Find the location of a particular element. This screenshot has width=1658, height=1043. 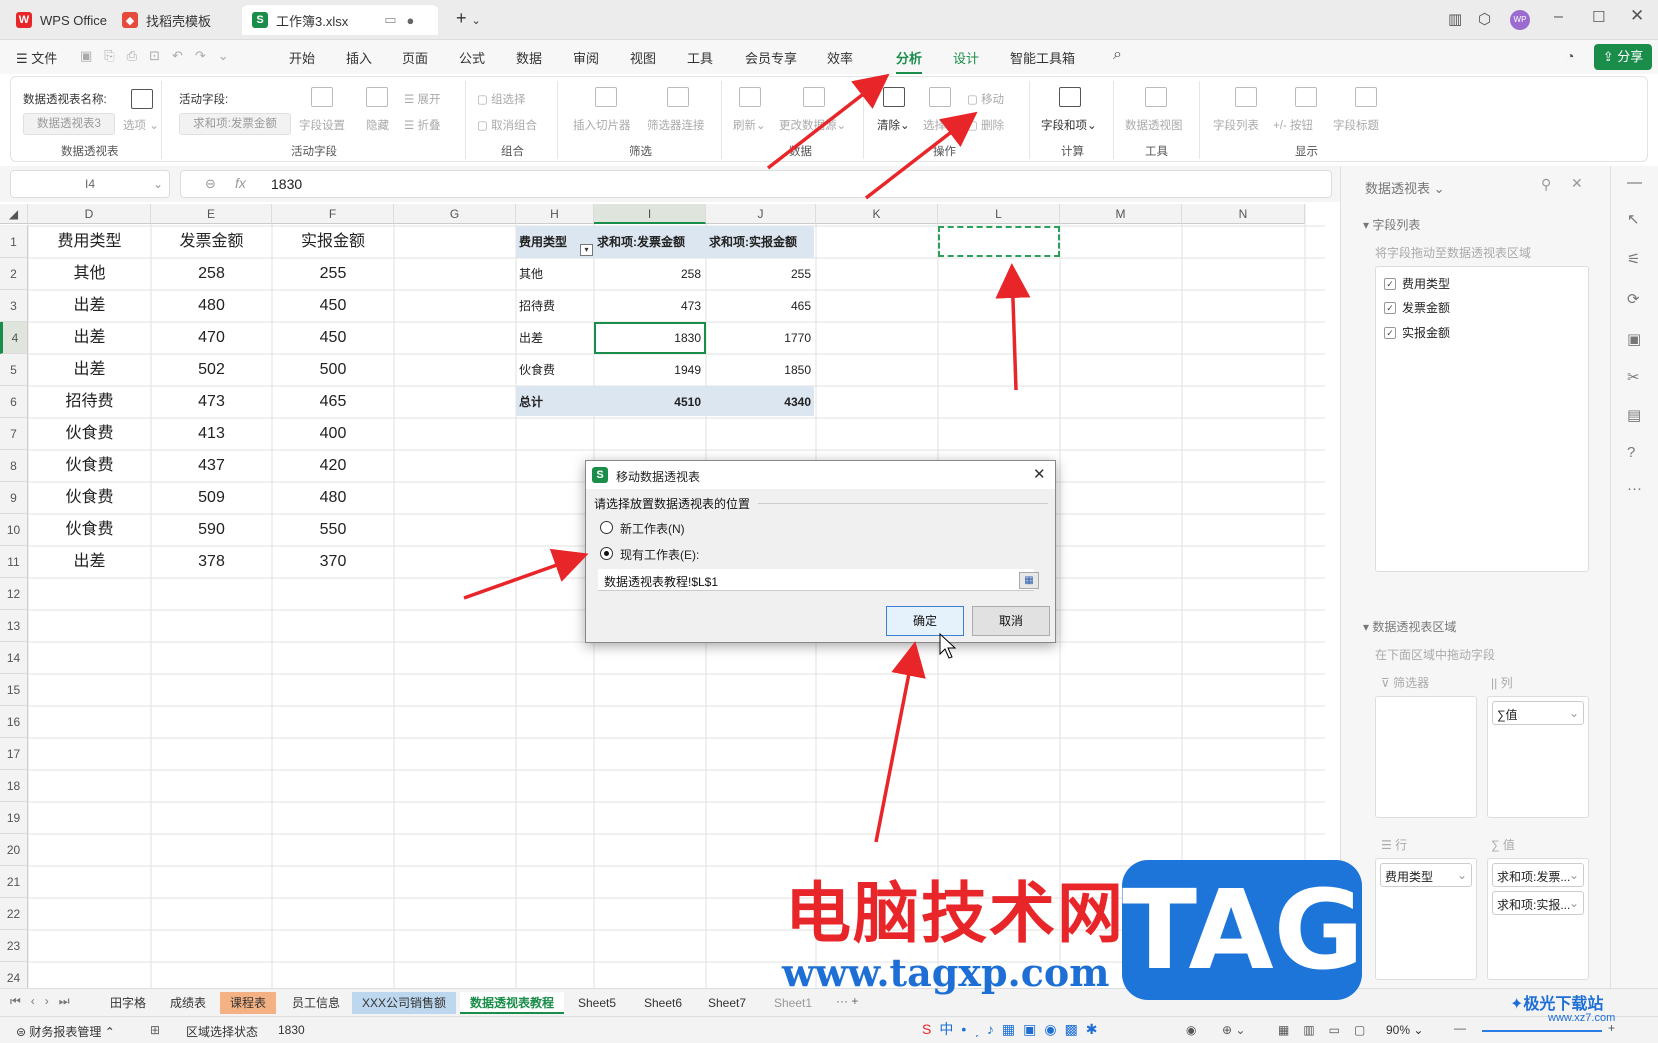

value-item-reported: 求和项:实报... ⌄ is located at coordinates (1538, 903).